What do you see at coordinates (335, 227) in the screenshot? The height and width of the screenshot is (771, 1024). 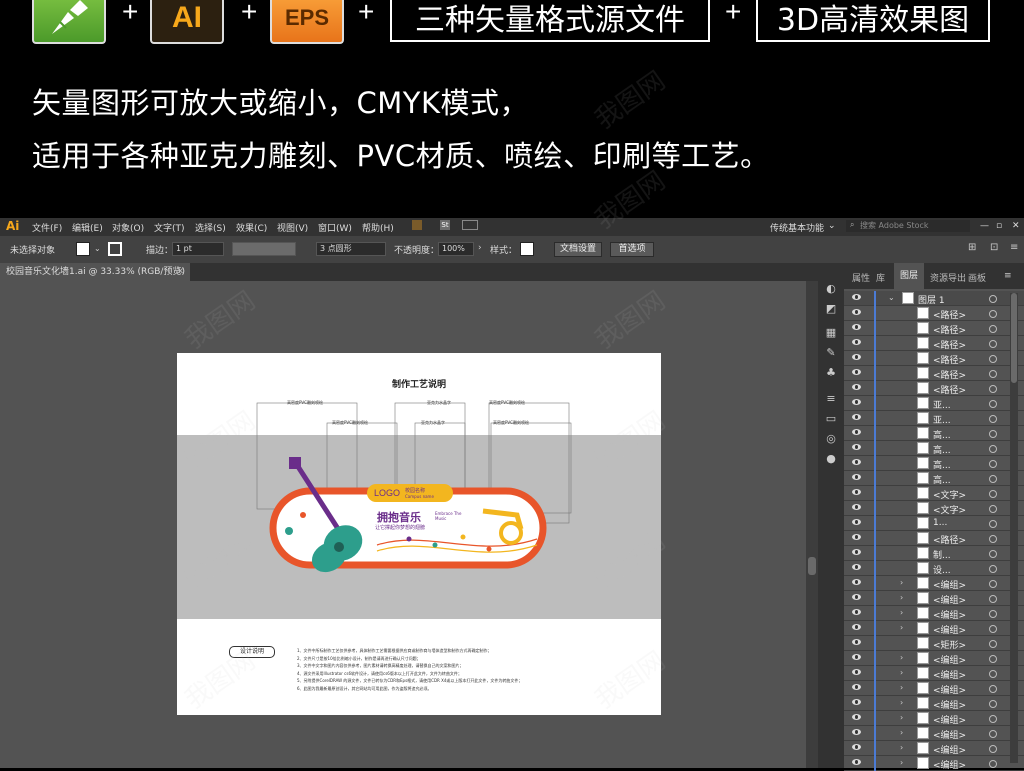 I see `menu-window: 窗口(W)` at bounding box center [335, 227].